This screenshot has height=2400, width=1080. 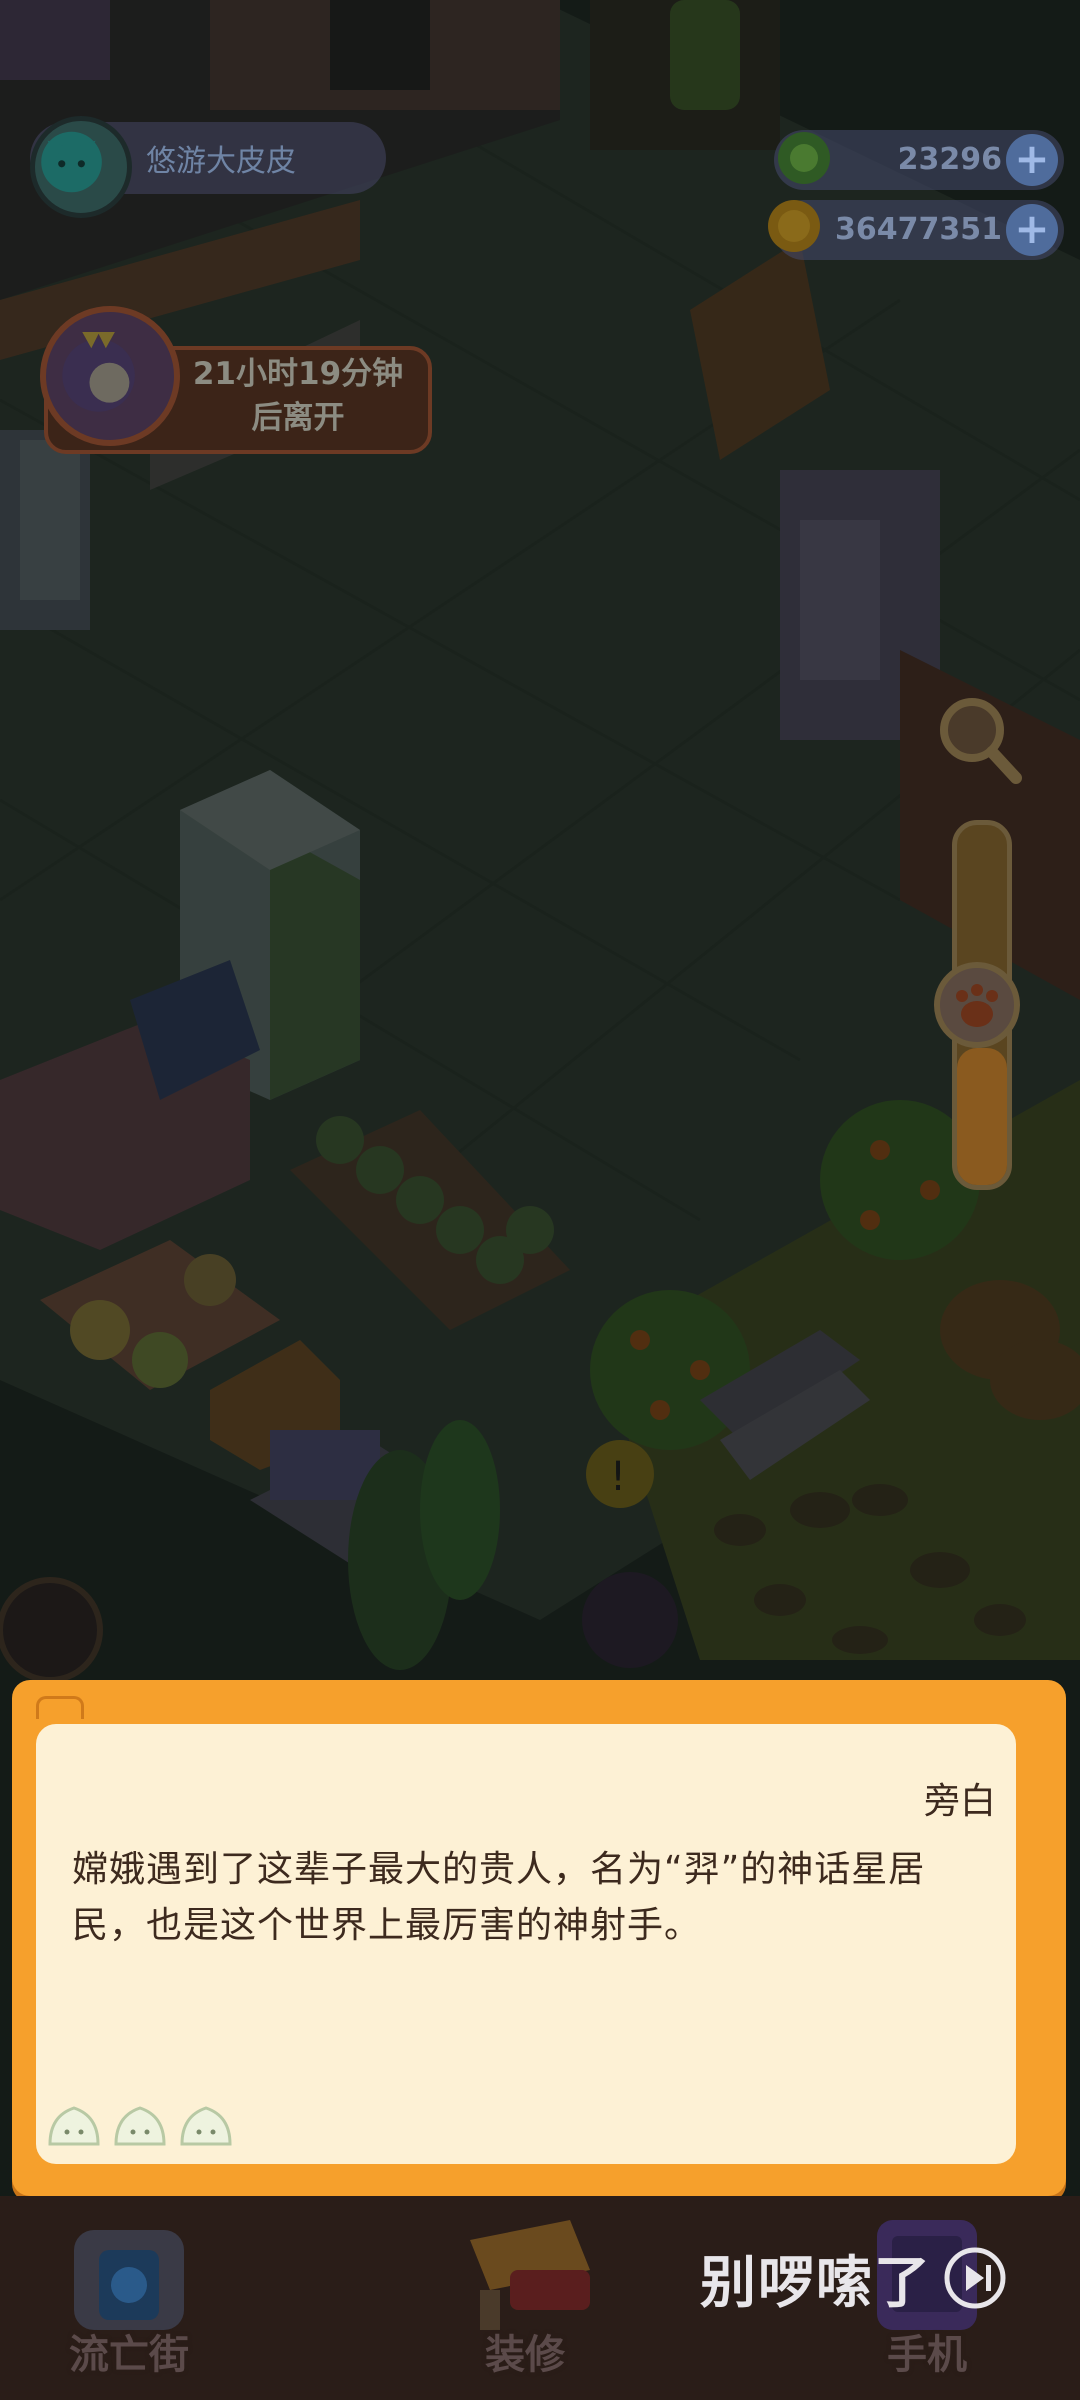 What do you see at coordinates (525, 2355) in the screenshot?
I see `nav-label-decorate: 装修` at bounding box center [525, 2355].